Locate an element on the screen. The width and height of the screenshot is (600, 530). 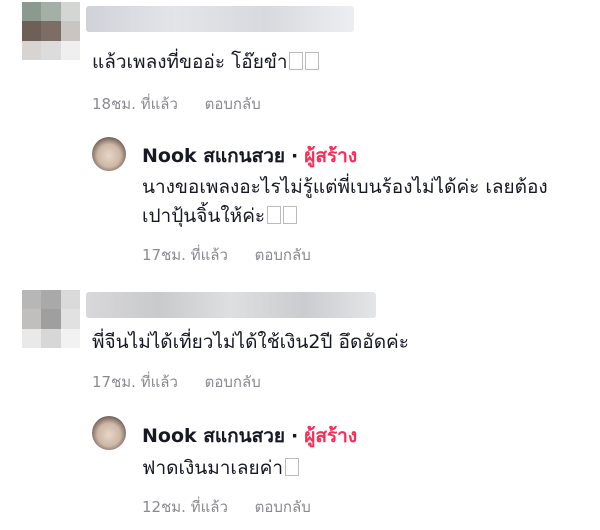
reply-time: 17ชม. ที่แล้ว is located at coordinates (185, 255).